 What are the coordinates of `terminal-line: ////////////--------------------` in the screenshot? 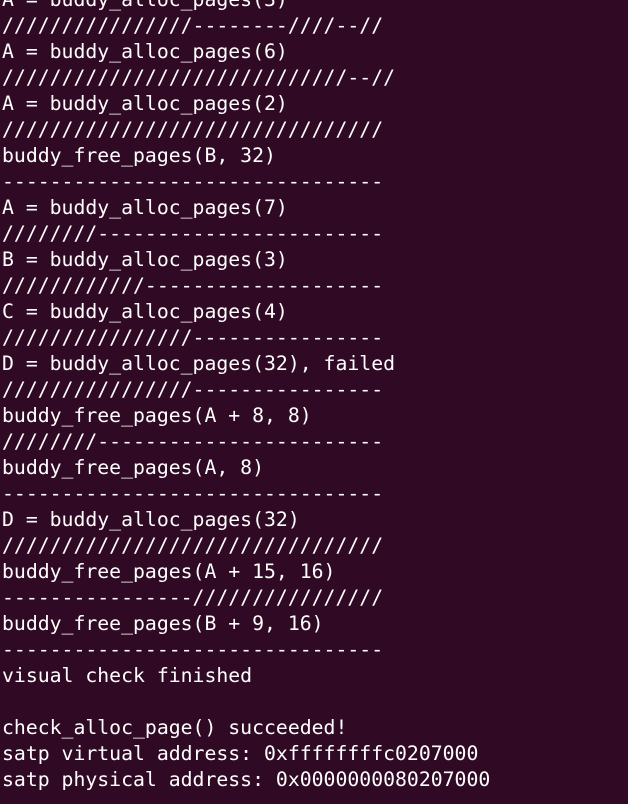 It's located at (193, 285).